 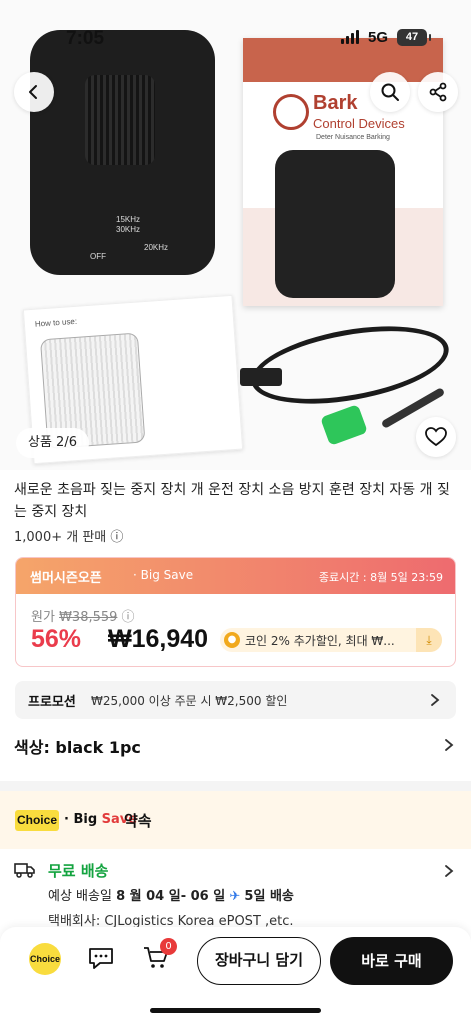 I want to click on search-button, so click(x=390, y=92).